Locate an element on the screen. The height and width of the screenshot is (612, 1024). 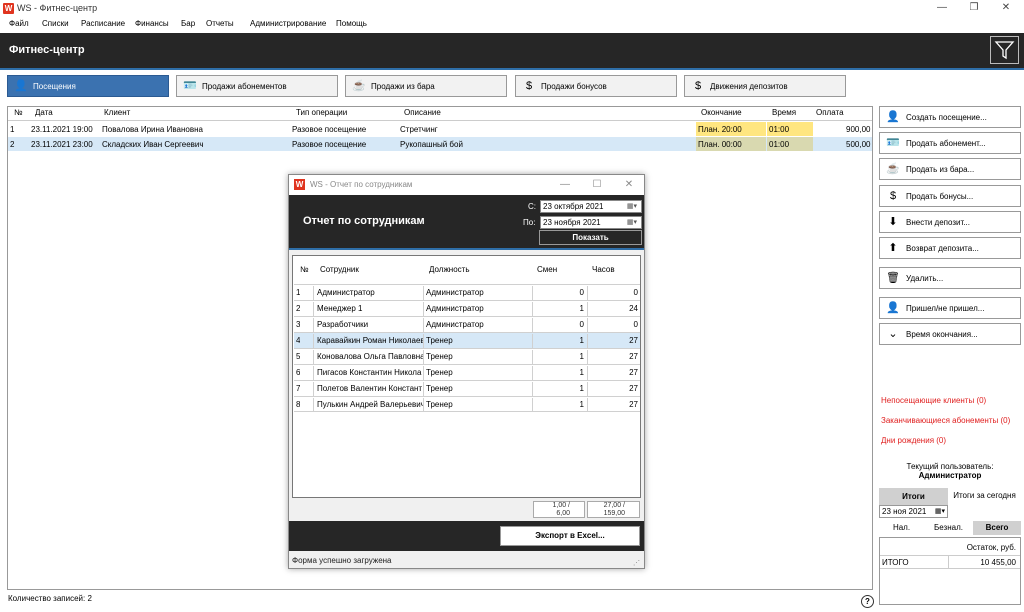
column-header: Тип операции is located at coordinates (321, 112).